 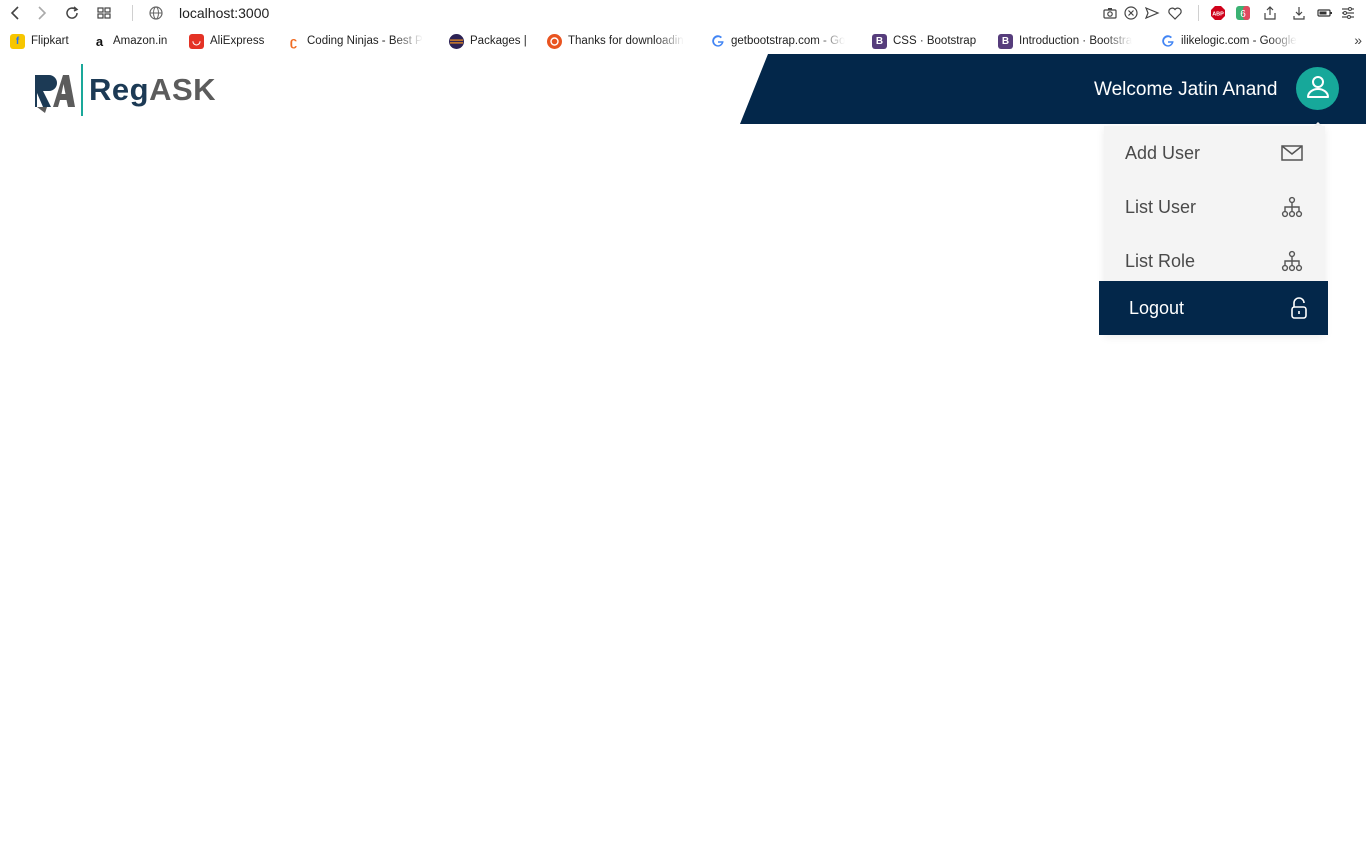 I want to click on back-icon, so click(x=16, y=13).